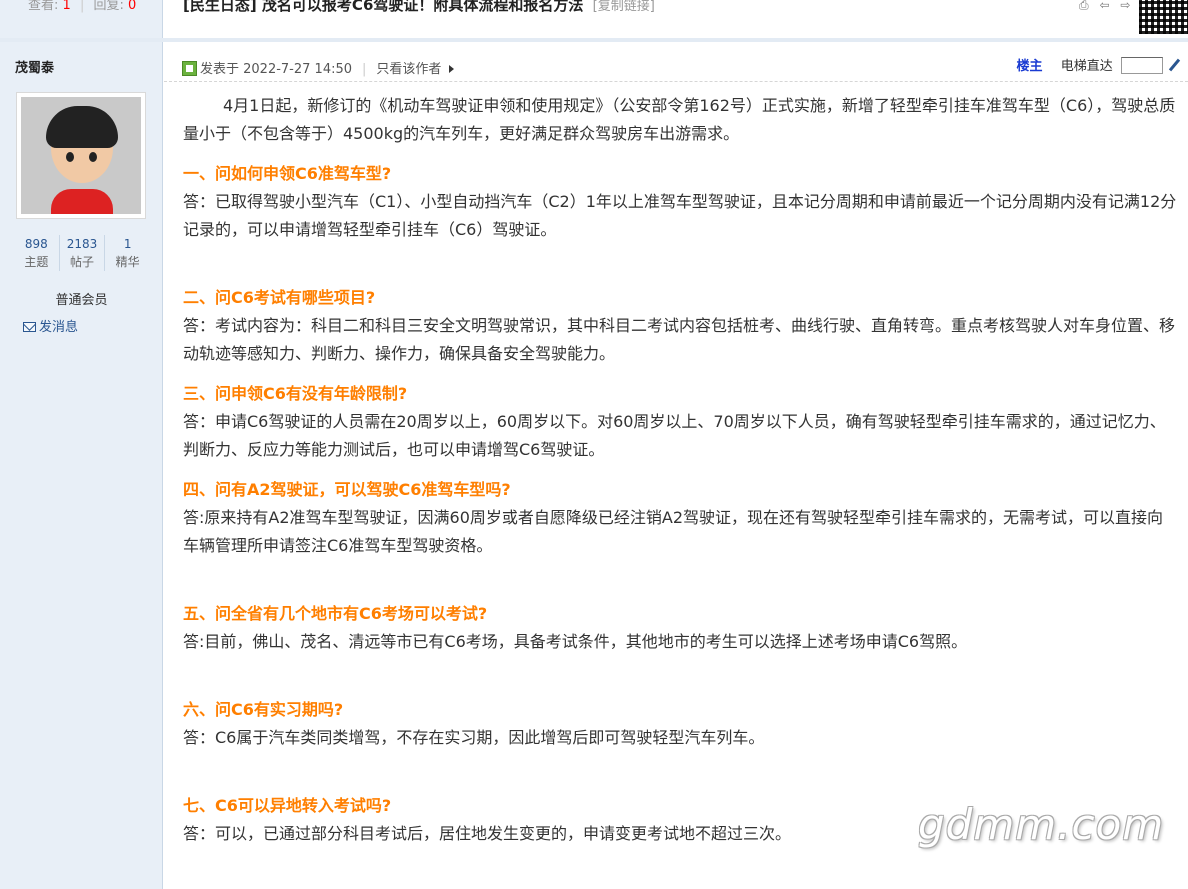  Describe the element at coordinates (624, 7) in the screenshot. I see `copy-link-button: [复制链接]` at that location.